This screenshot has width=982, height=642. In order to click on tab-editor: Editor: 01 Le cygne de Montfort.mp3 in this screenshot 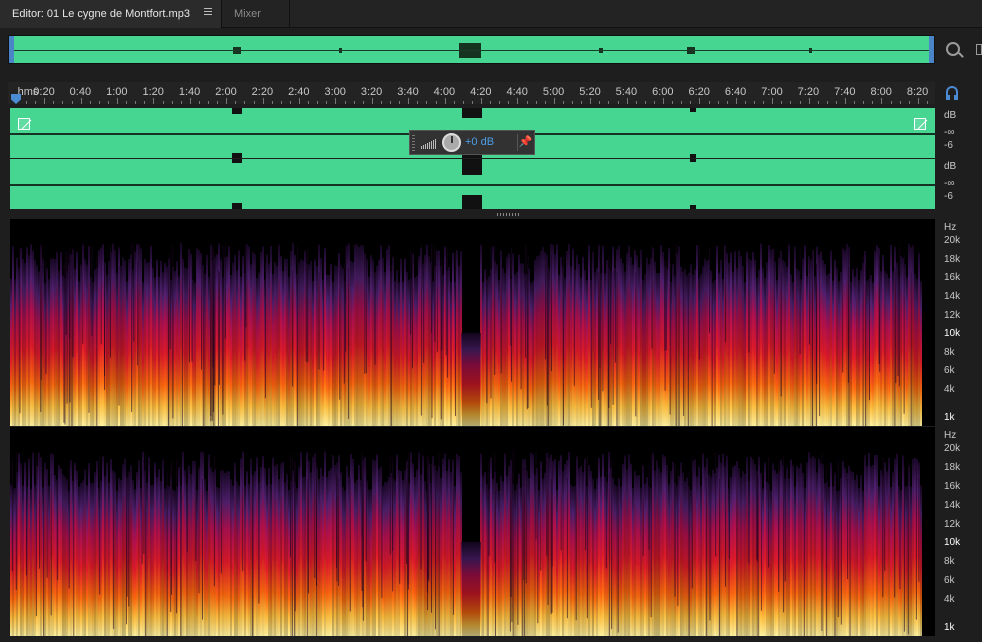, I will do `click(111, 14)`.